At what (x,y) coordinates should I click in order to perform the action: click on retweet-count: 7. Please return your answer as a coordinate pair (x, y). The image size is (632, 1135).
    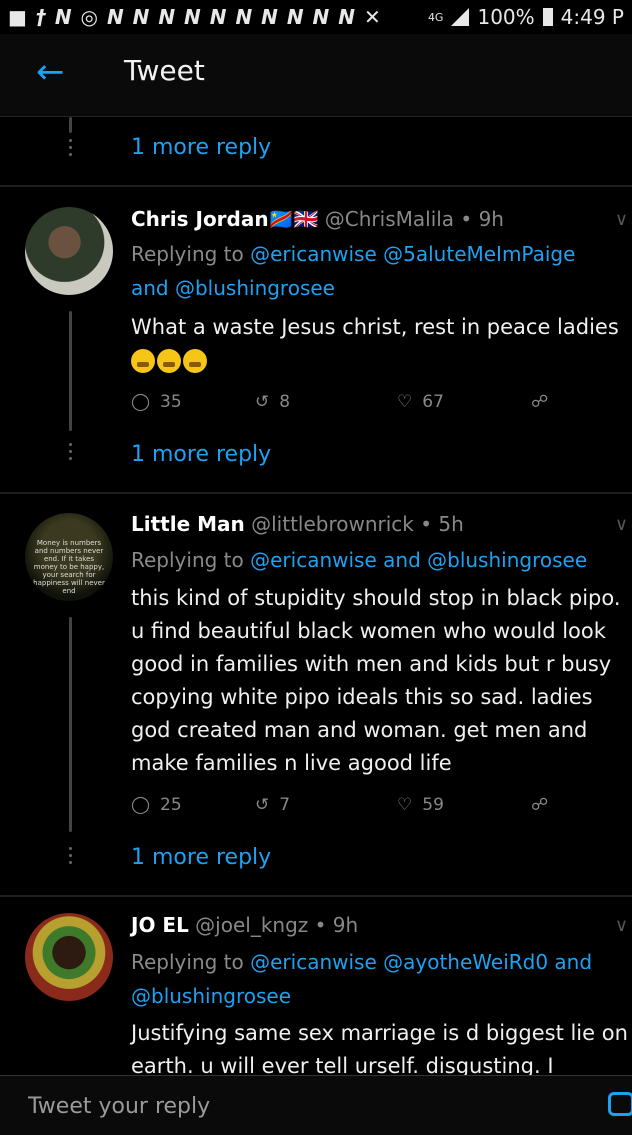
    Looking at the image, I should click on (285, 805).